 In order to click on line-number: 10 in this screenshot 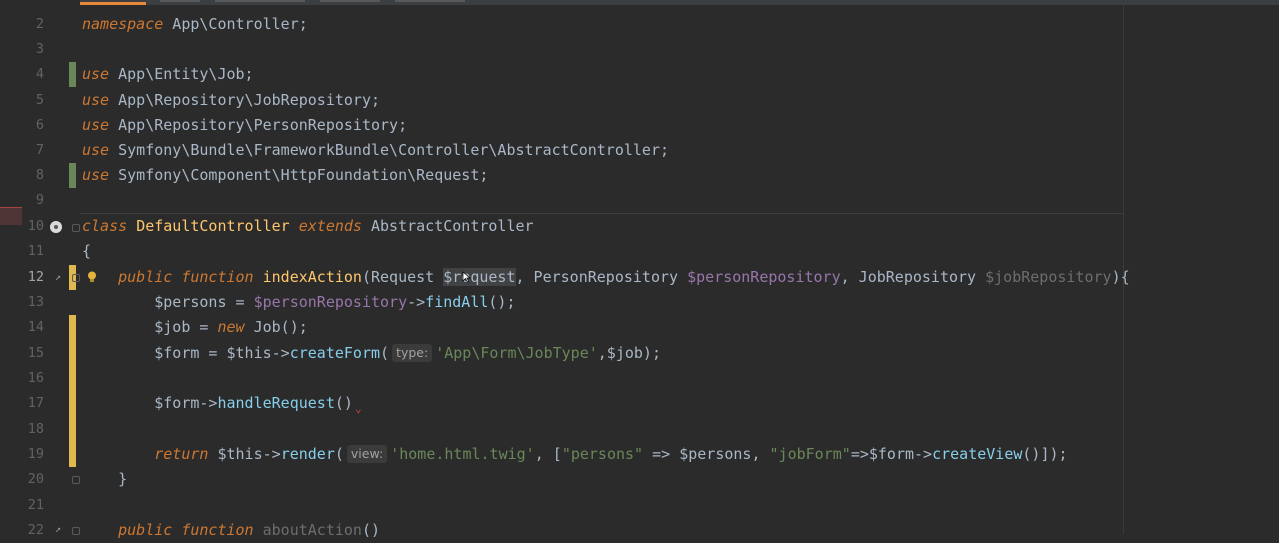, I will do `click(35, 226)`.